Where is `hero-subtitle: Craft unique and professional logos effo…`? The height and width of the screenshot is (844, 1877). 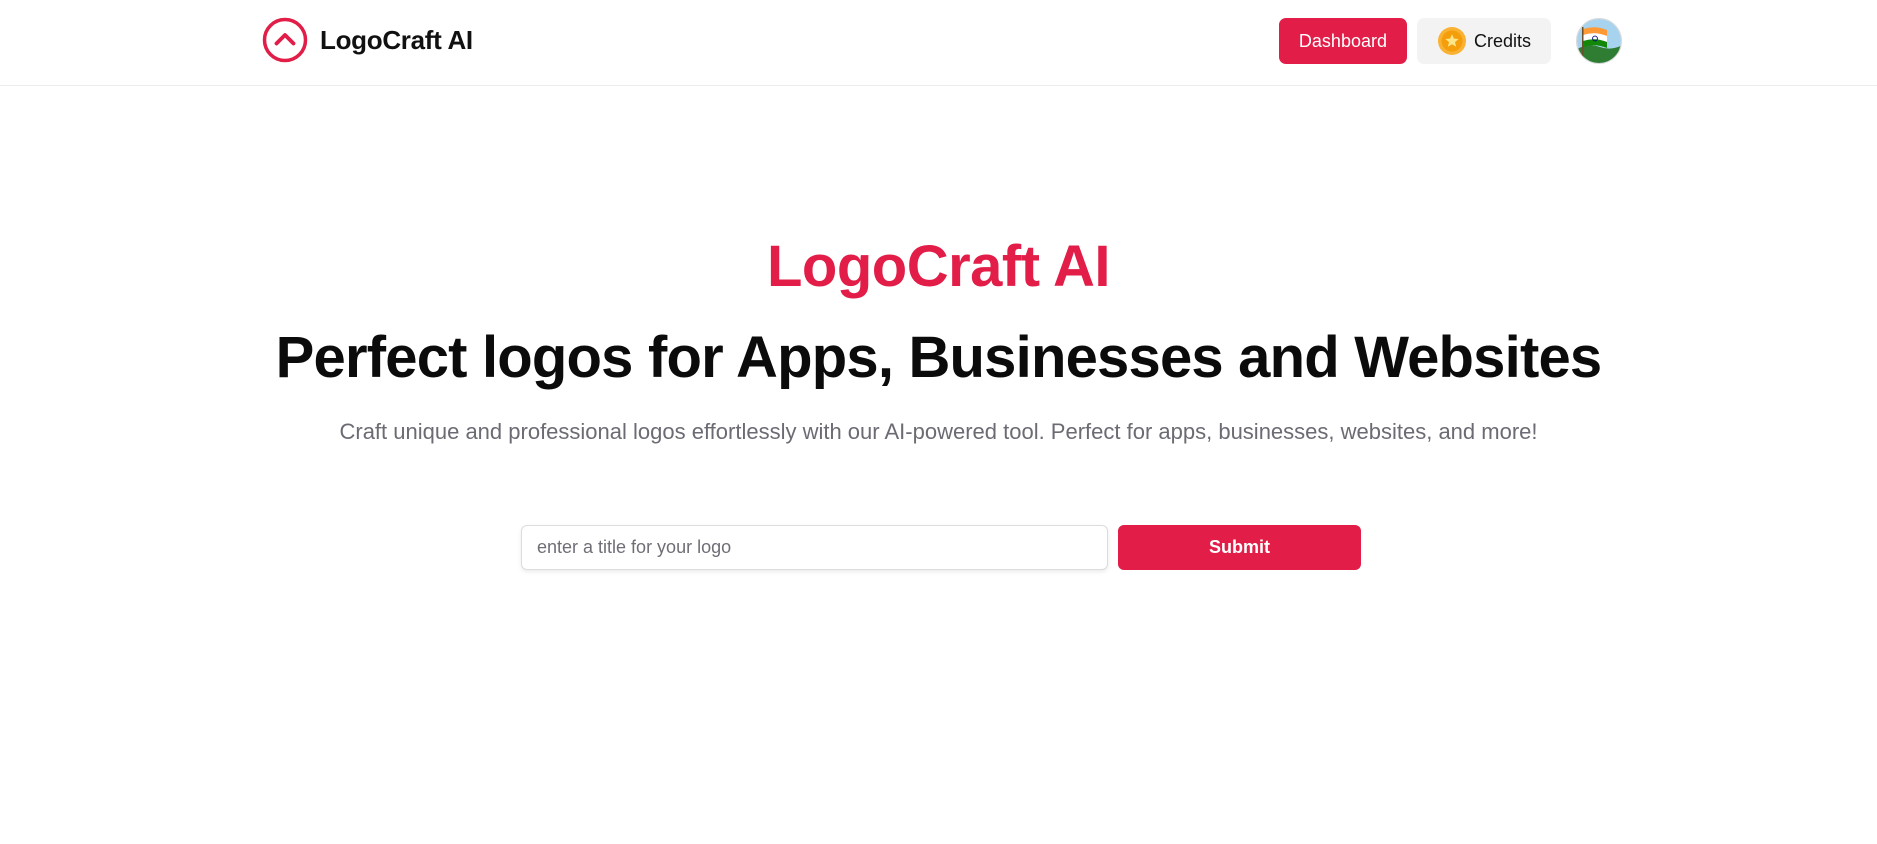 hero-subtitle: Craft unique and professional logos effo… is located at coordinates (938, 431).